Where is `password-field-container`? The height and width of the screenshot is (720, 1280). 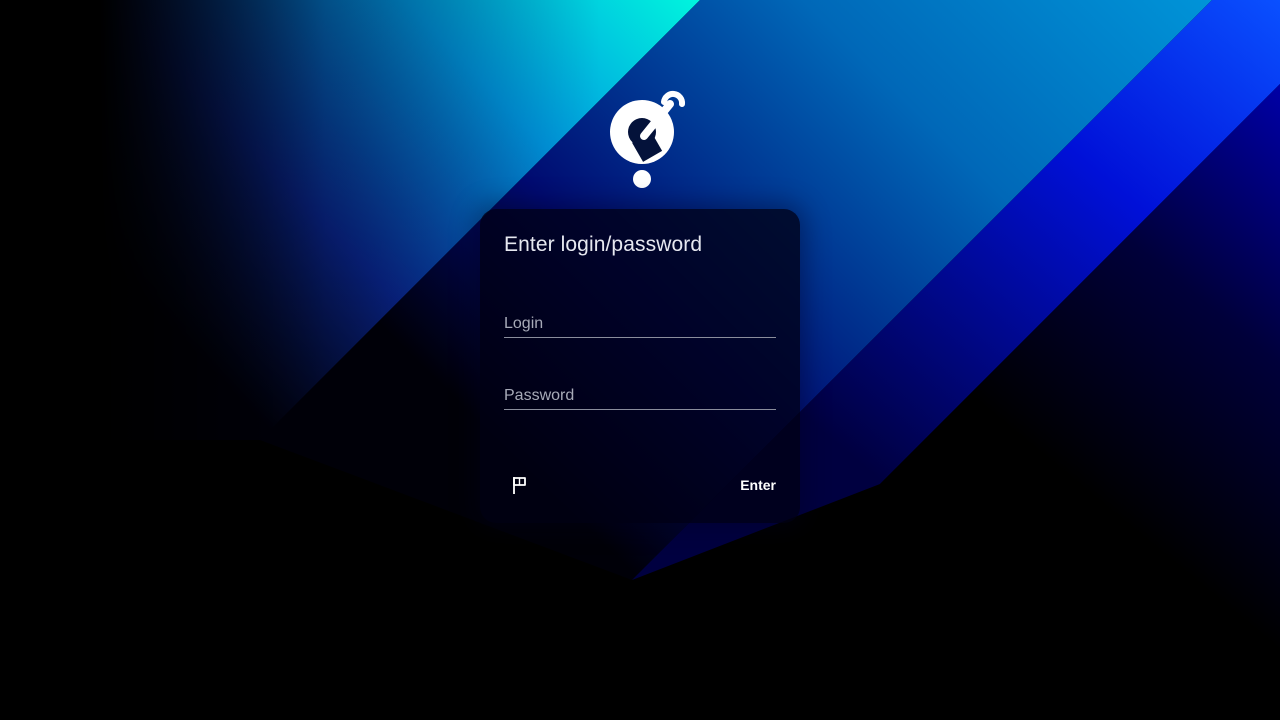
password-field-container is located at coordinates (640, 391).